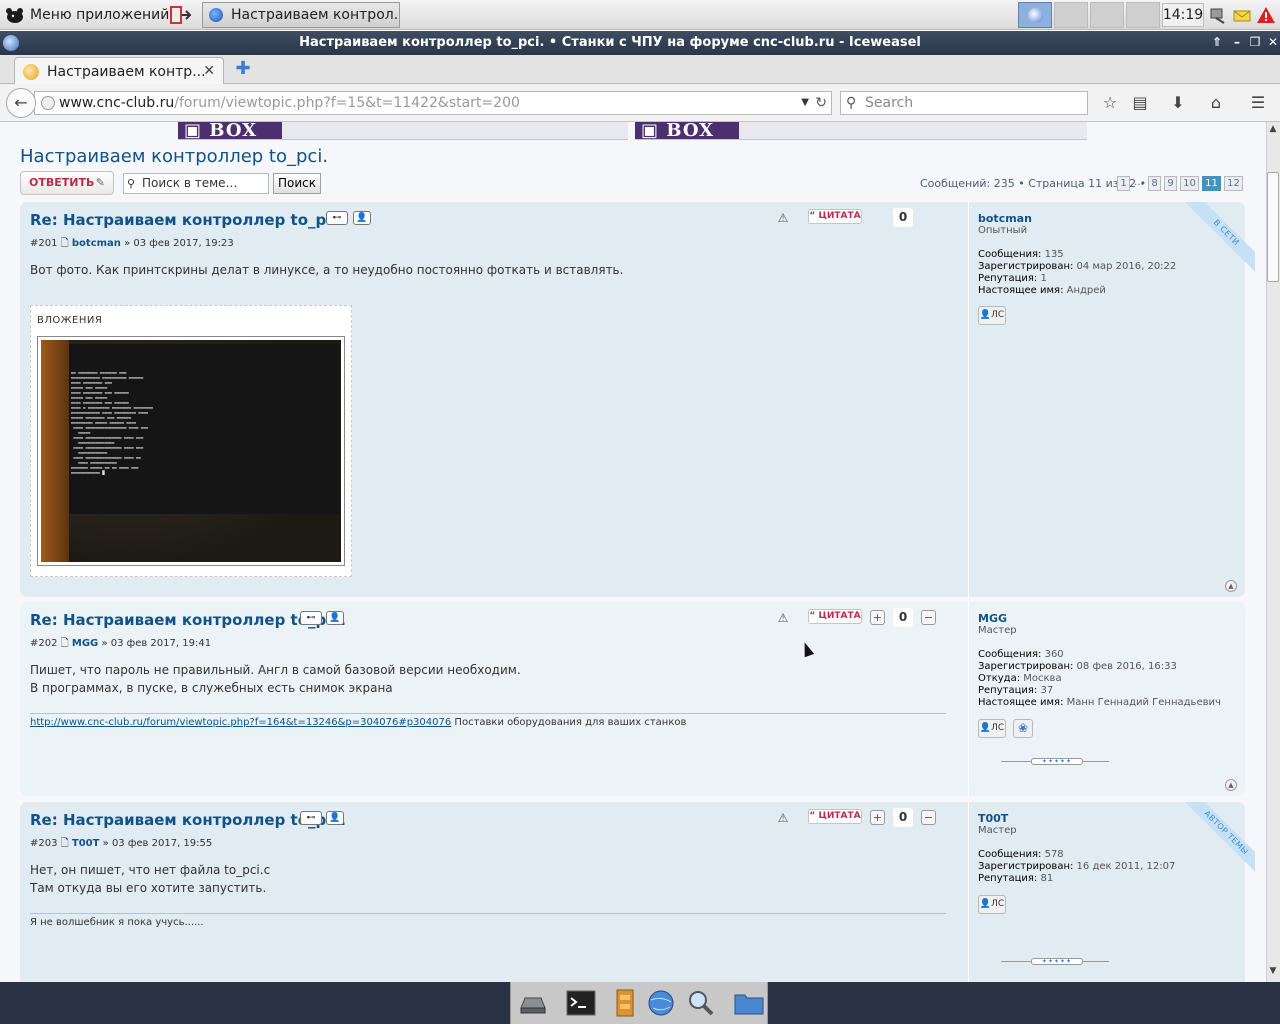 The height and width of the screenshot is (1024, 1280). Describe the element at coordinates (964, 103) in the screenshot. I see `search-input: ⚲ Search` at that location.